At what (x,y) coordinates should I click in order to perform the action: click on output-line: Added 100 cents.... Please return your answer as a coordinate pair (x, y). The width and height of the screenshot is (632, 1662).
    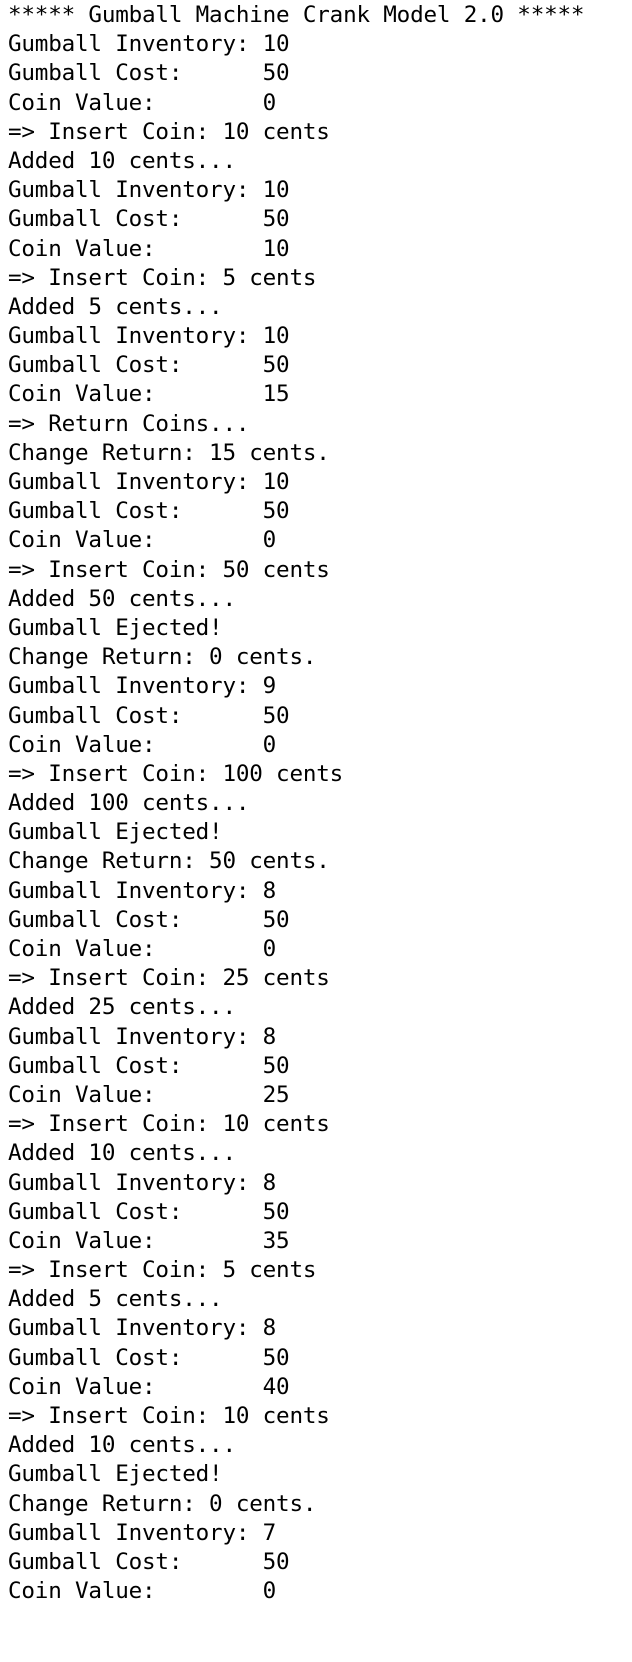
    Looking at the image, I should click on (129, 803).